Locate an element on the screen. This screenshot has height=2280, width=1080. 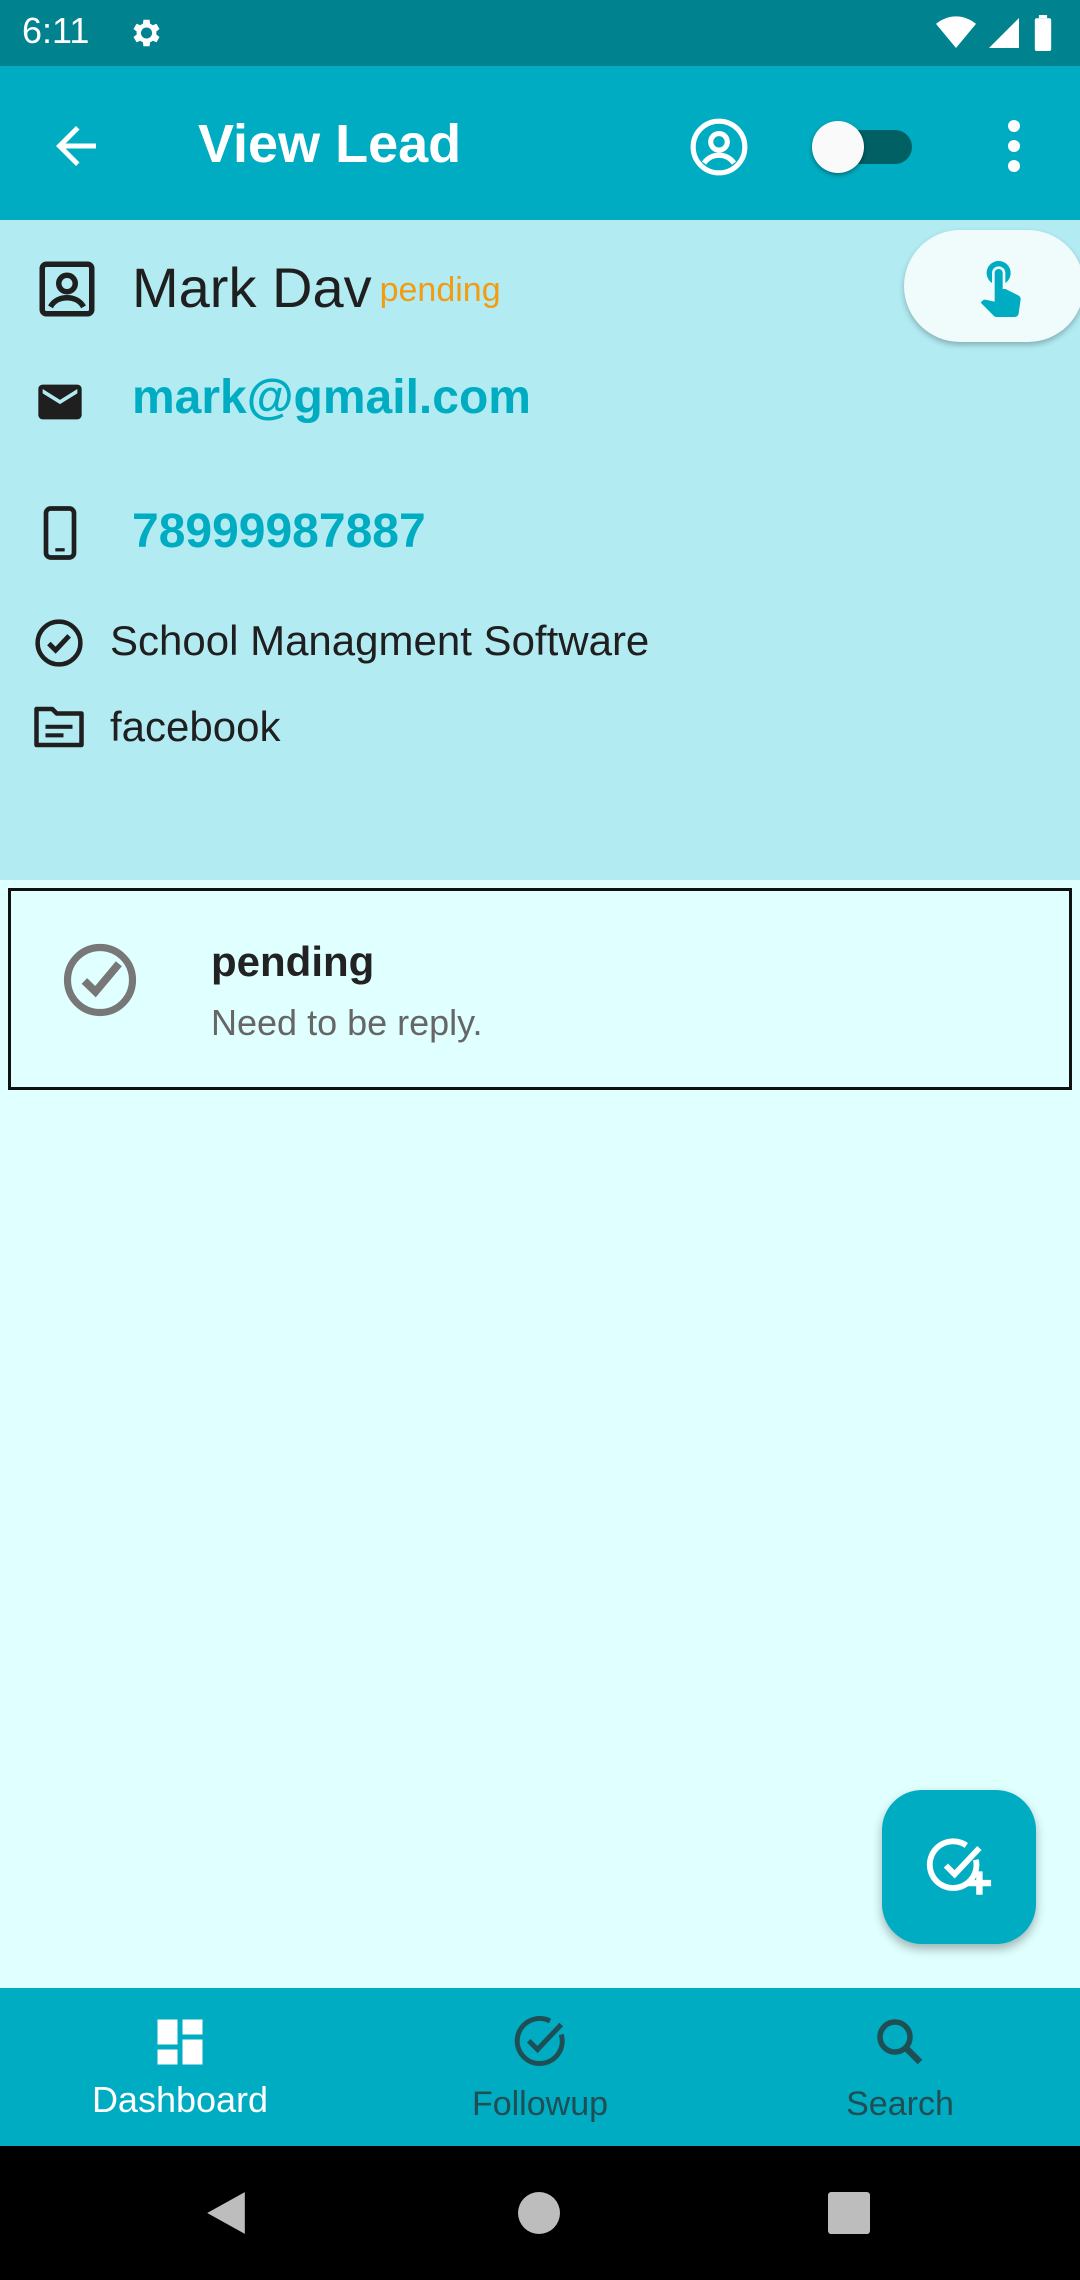
toggle-thumb is located at coordinates (838, 147).